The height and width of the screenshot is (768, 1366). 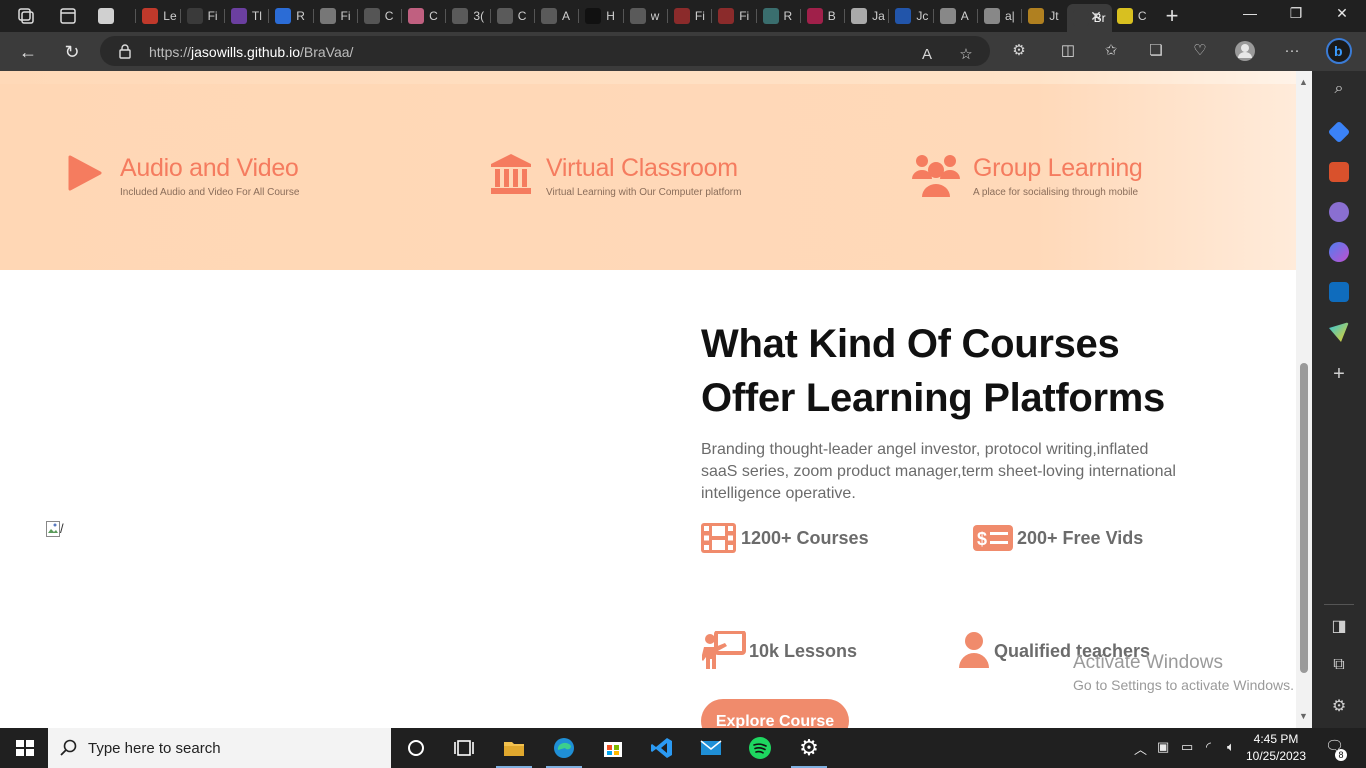 What do you see at coordinates (1339, 172) in the screenshot?
I see `sidebar-tools-icon` at bounding box center [1339, 172].